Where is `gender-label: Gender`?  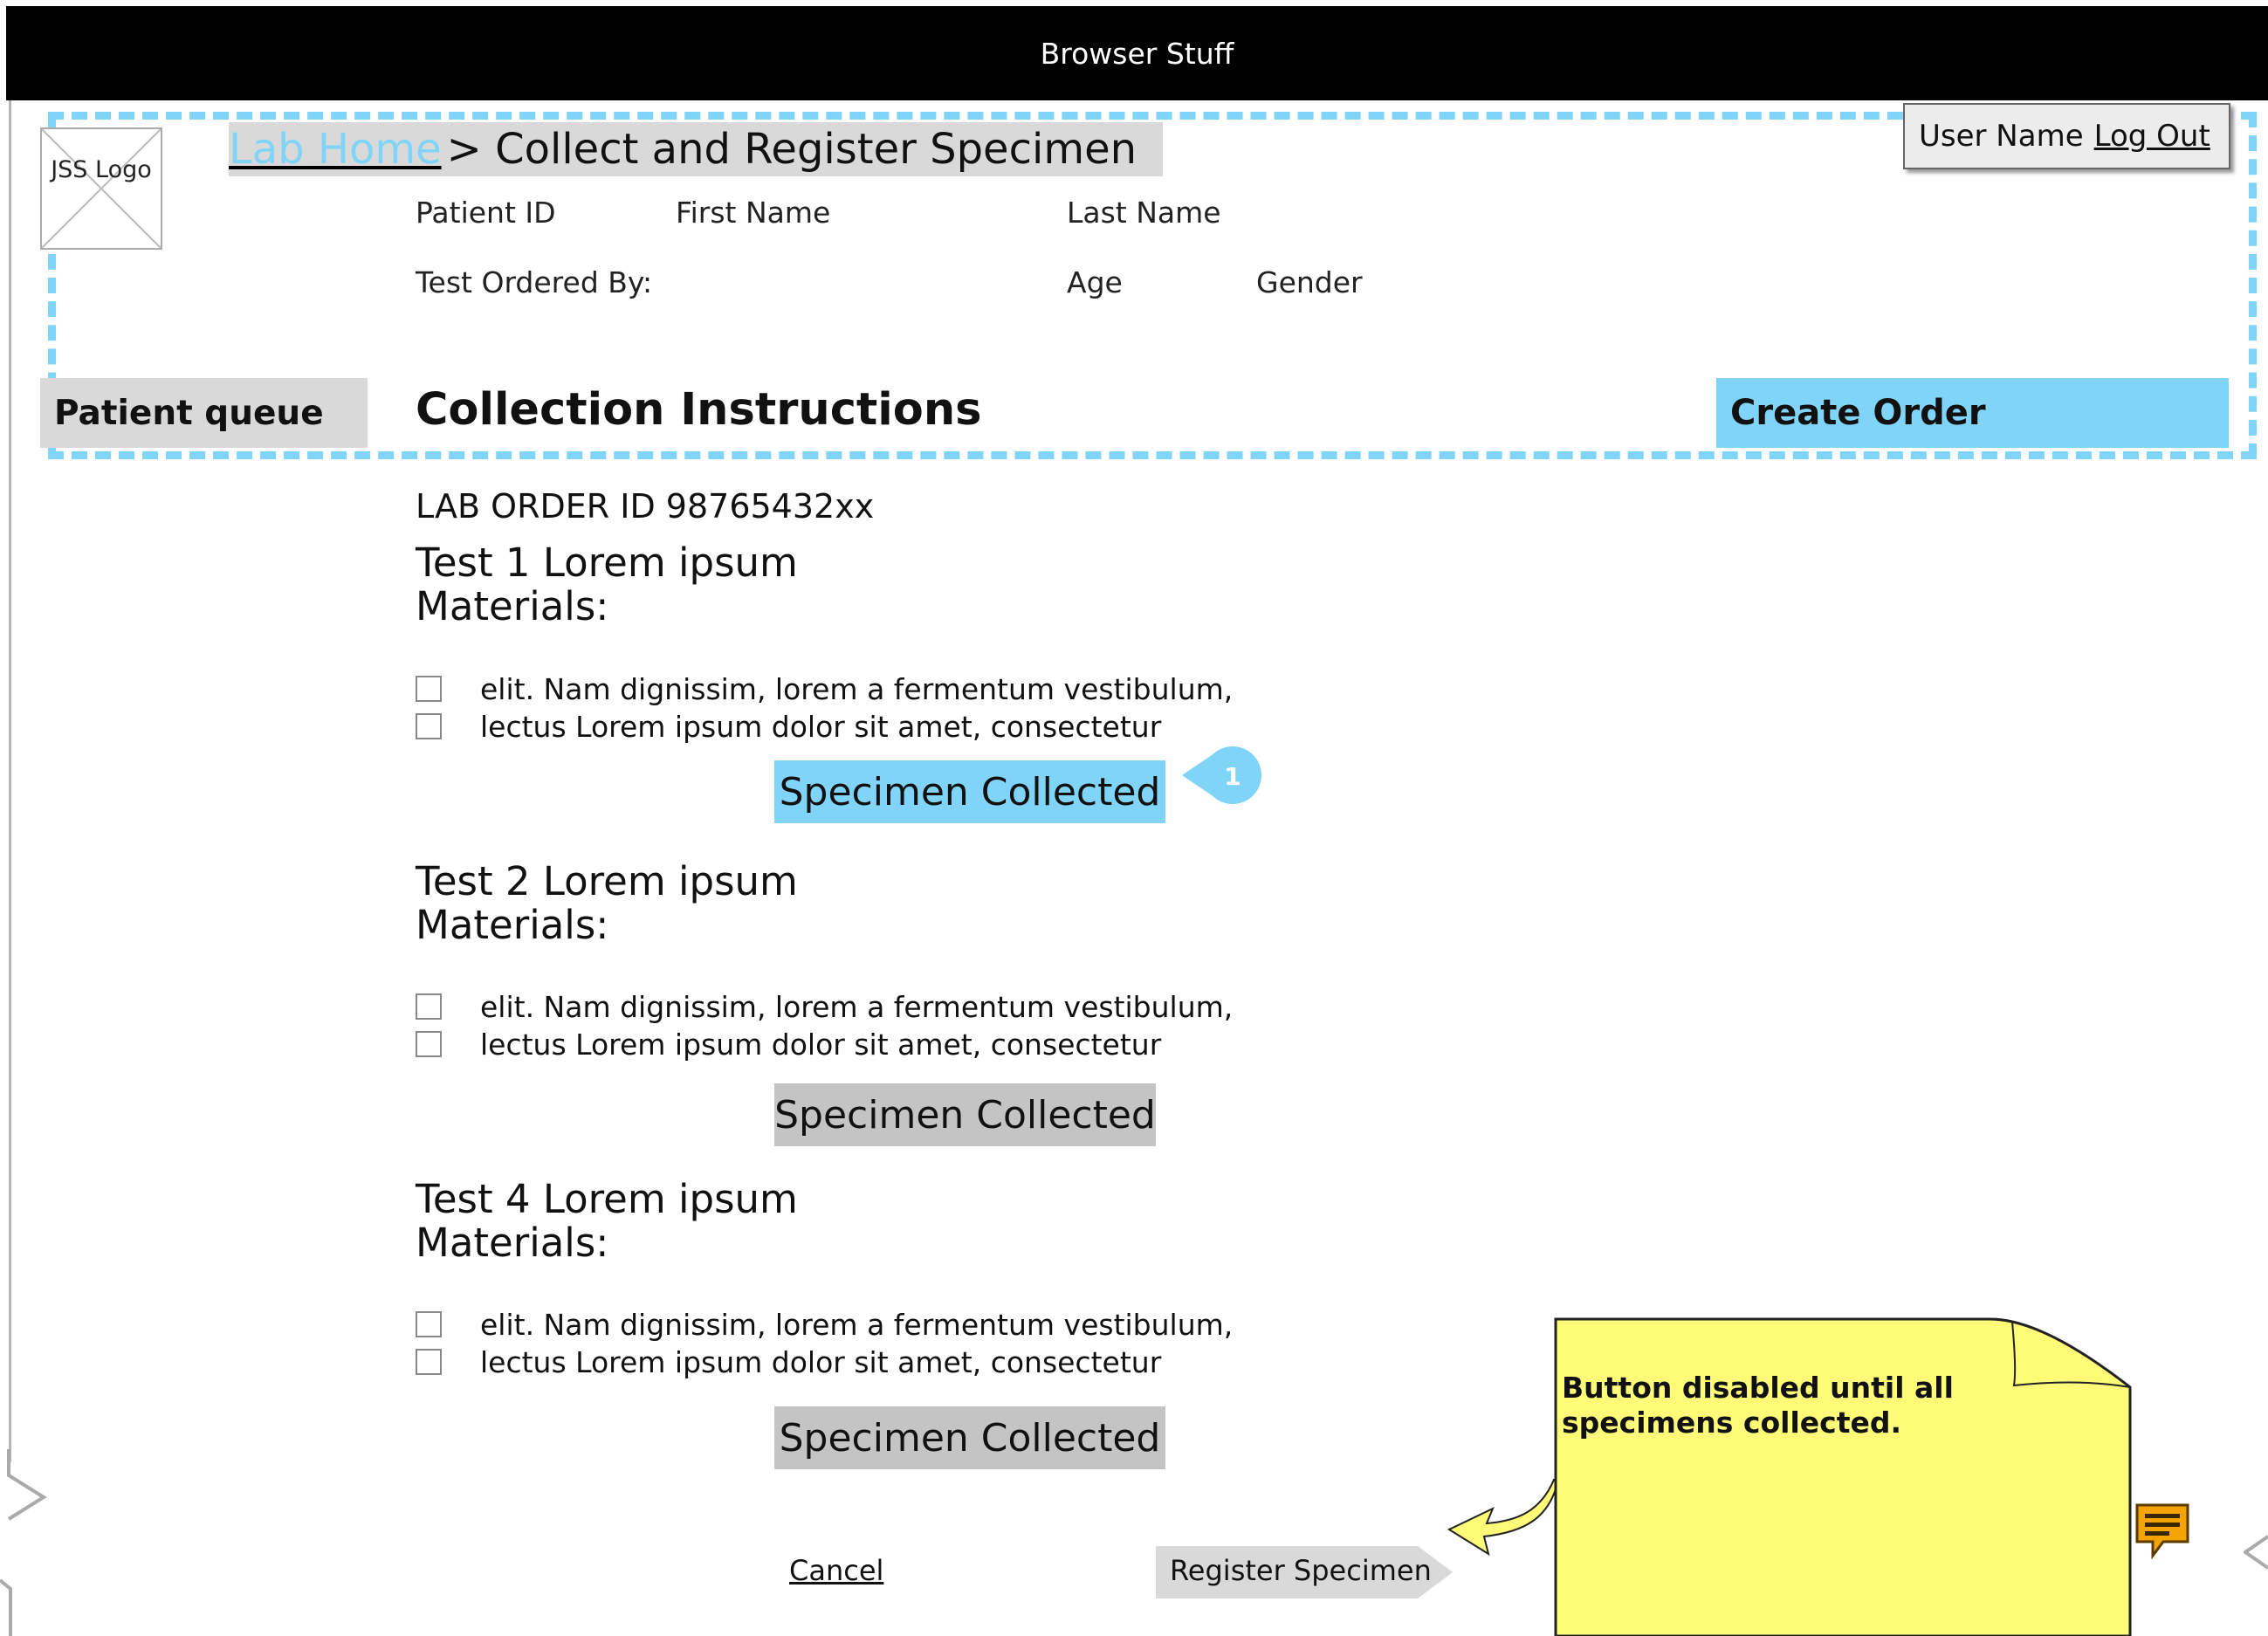
gender-label: Gender is located at coordinates (1310, 282).